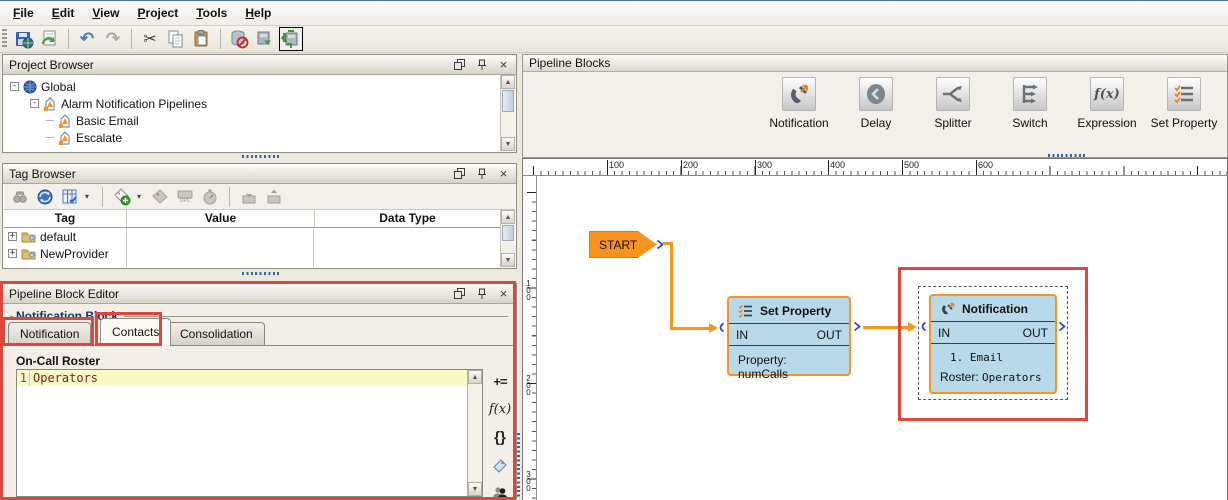  Describe the element at coordinates (799, 103) in the screenshot. I see `palette-item-notification: Notification` at that location.